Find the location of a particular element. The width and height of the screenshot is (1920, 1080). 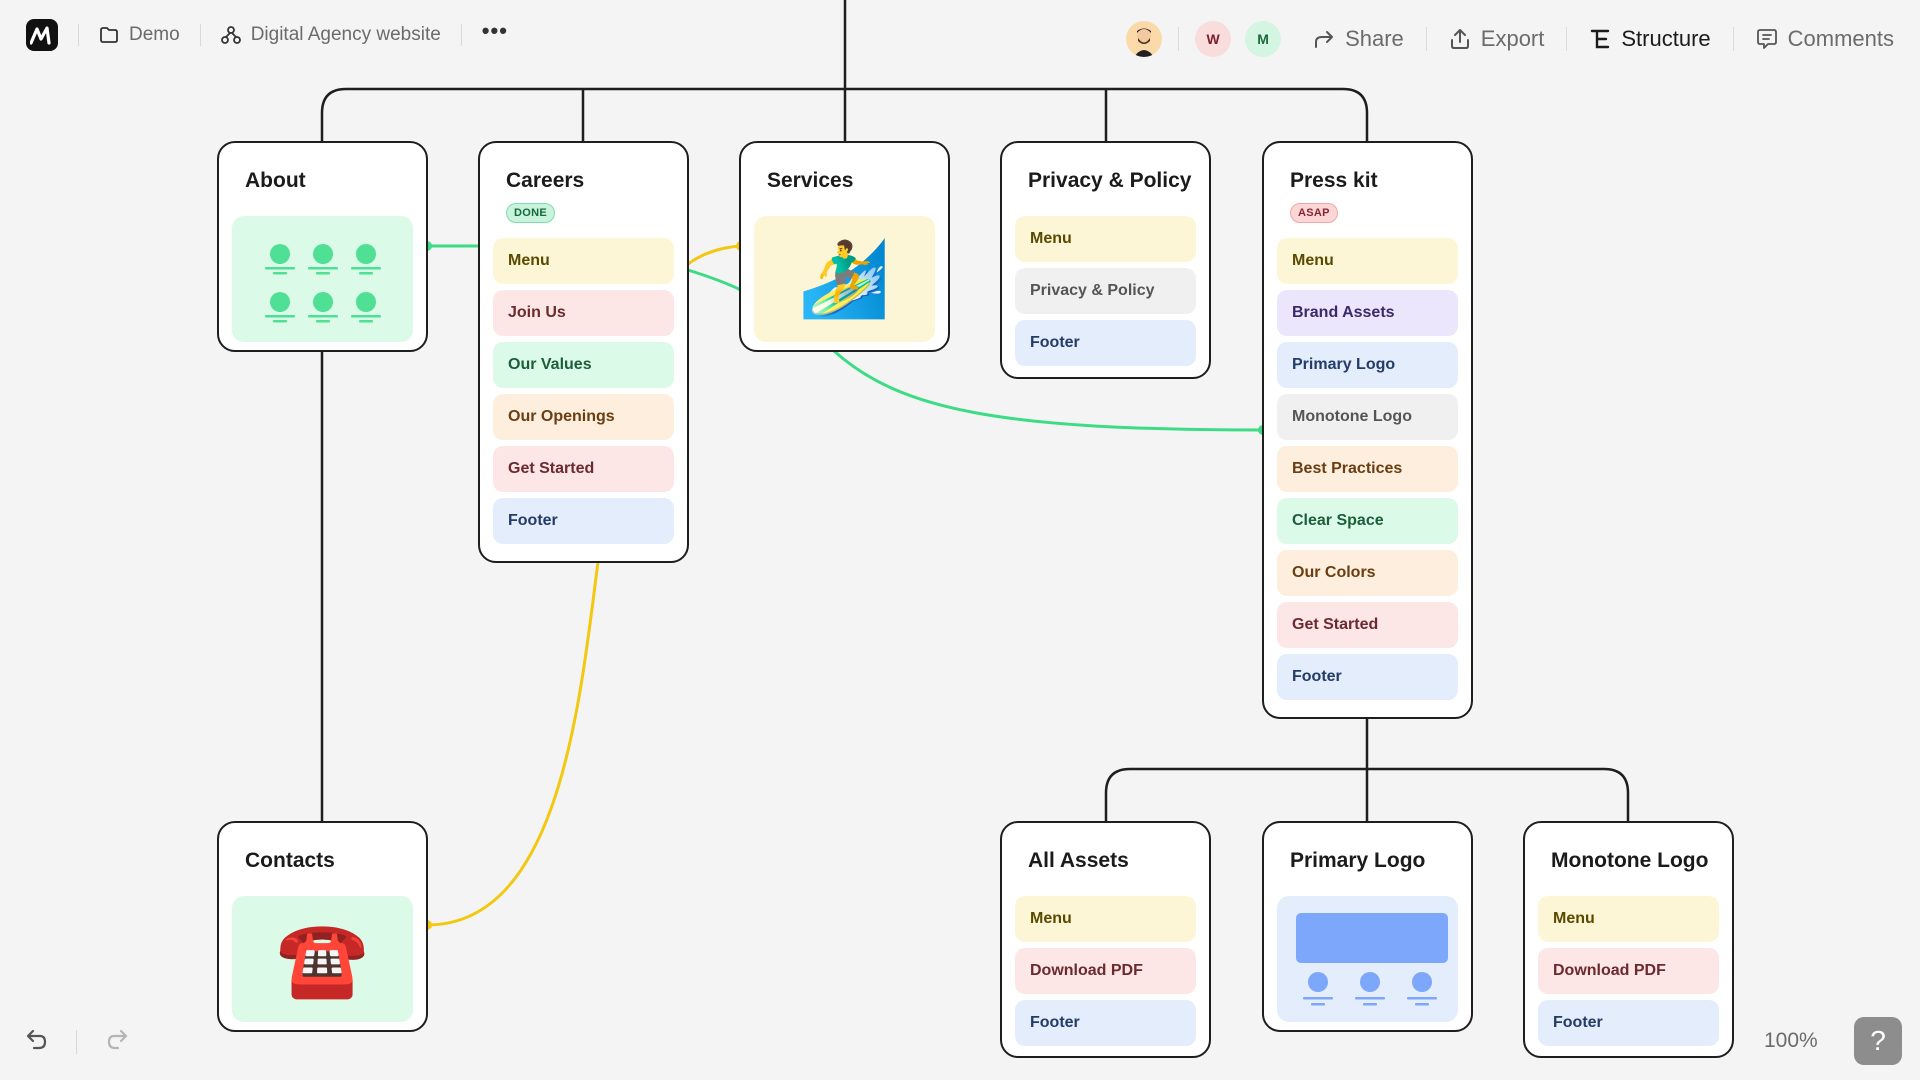

redo-button is located at coordinates (117, 1042).